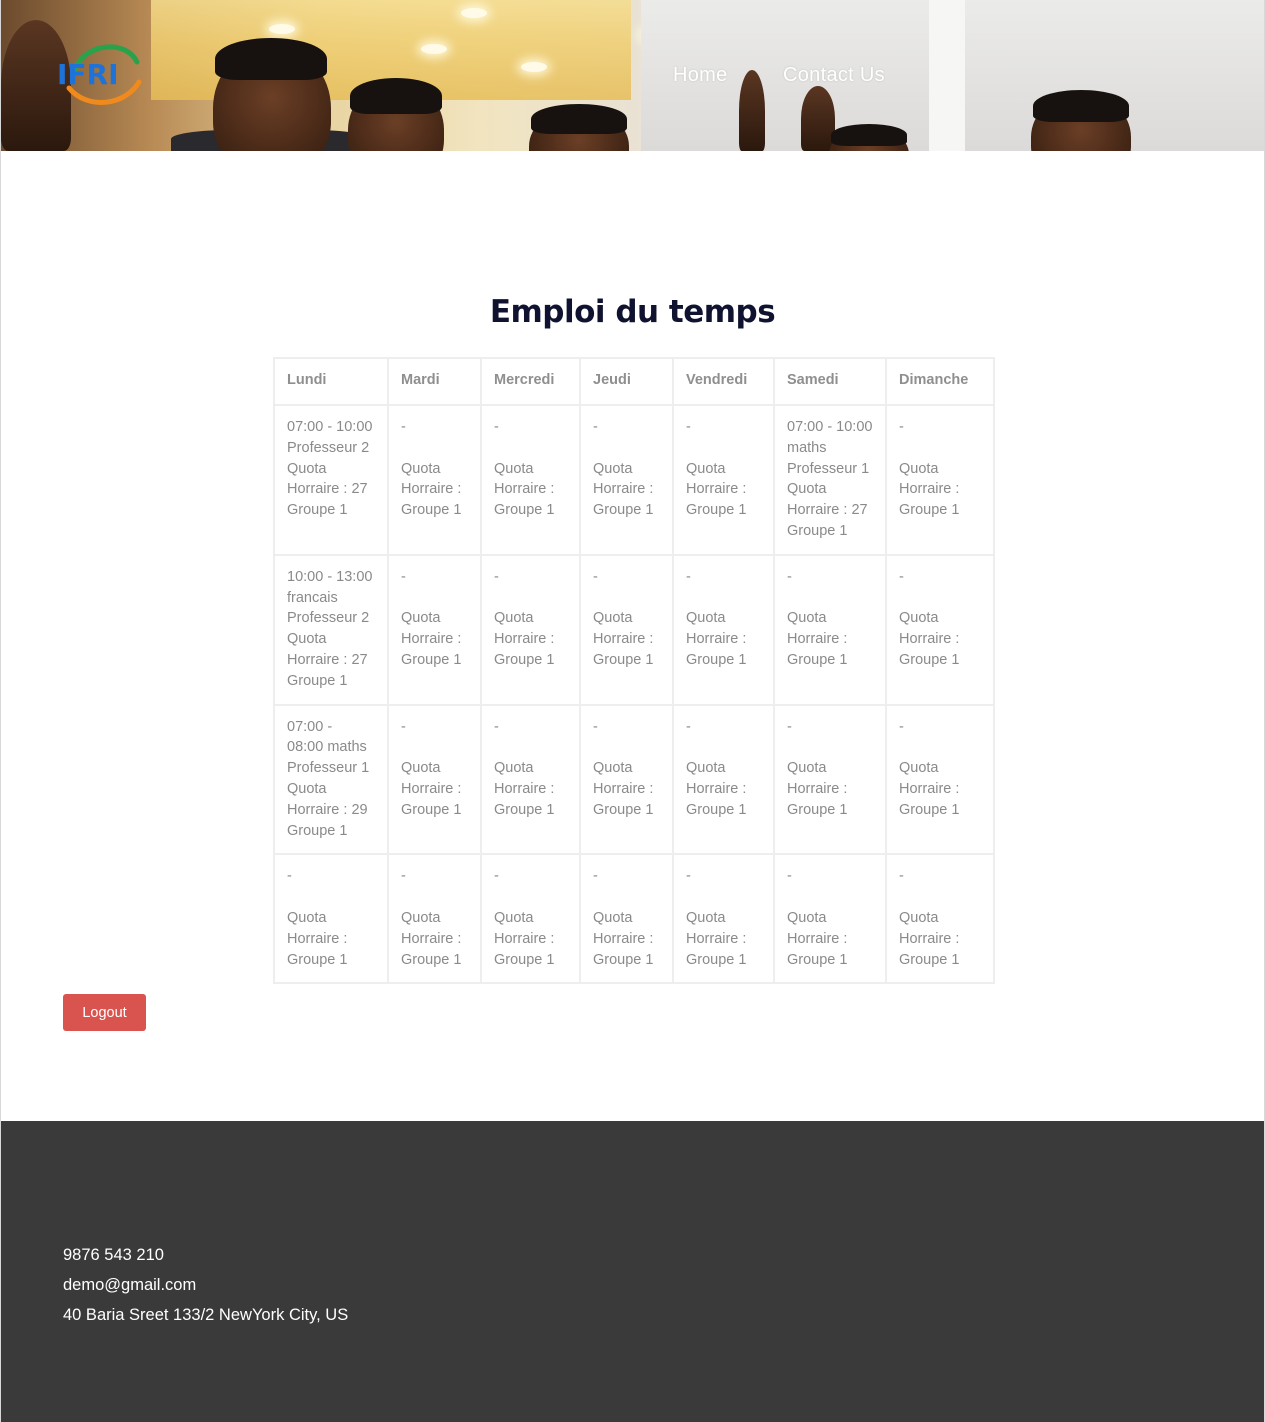 This screenshot has height=1422, width=1265. What do you see at coordinates (206, 1315) in the screenshot?
I see `footer-address: 40 Baria Sreet 133/2 NewYork City, US` at bounding box center [206, 1315].